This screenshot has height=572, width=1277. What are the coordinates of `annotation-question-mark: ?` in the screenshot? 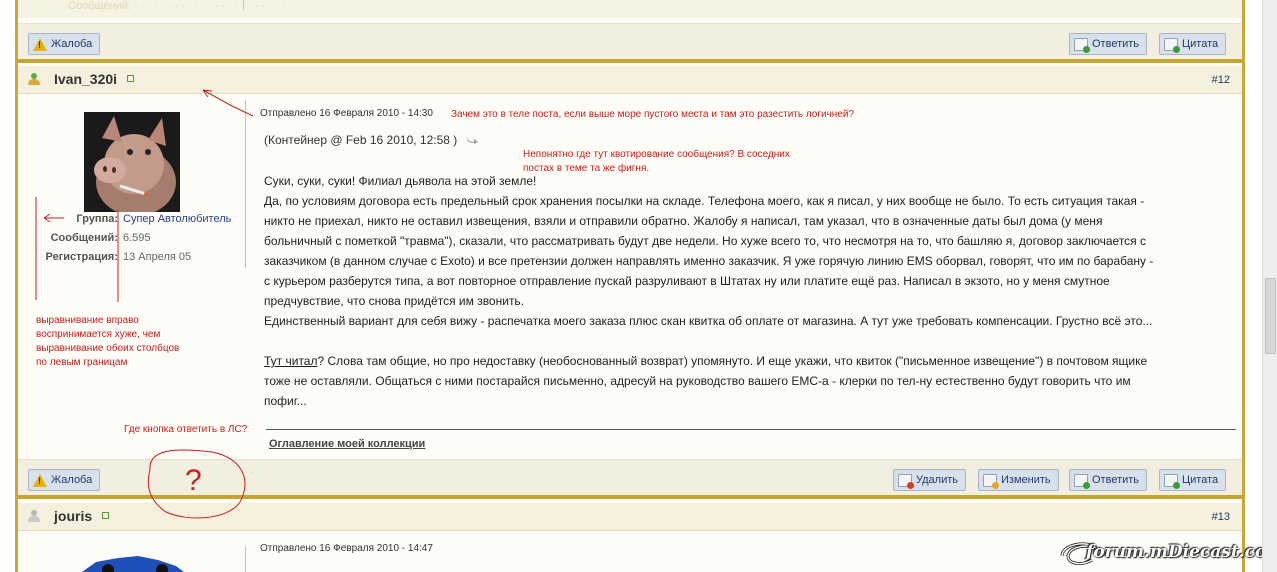 It's located at (193, 480).